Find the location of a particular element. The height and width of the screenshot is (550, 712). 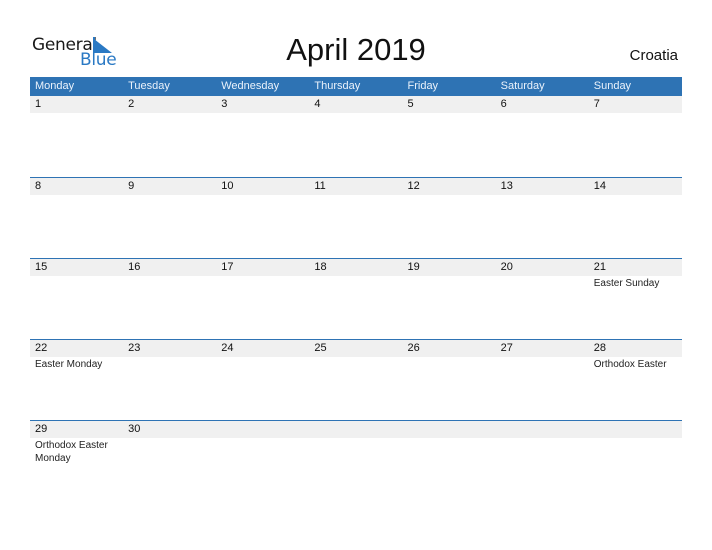

day-cell: 23 is located at coordinates (169, 355).